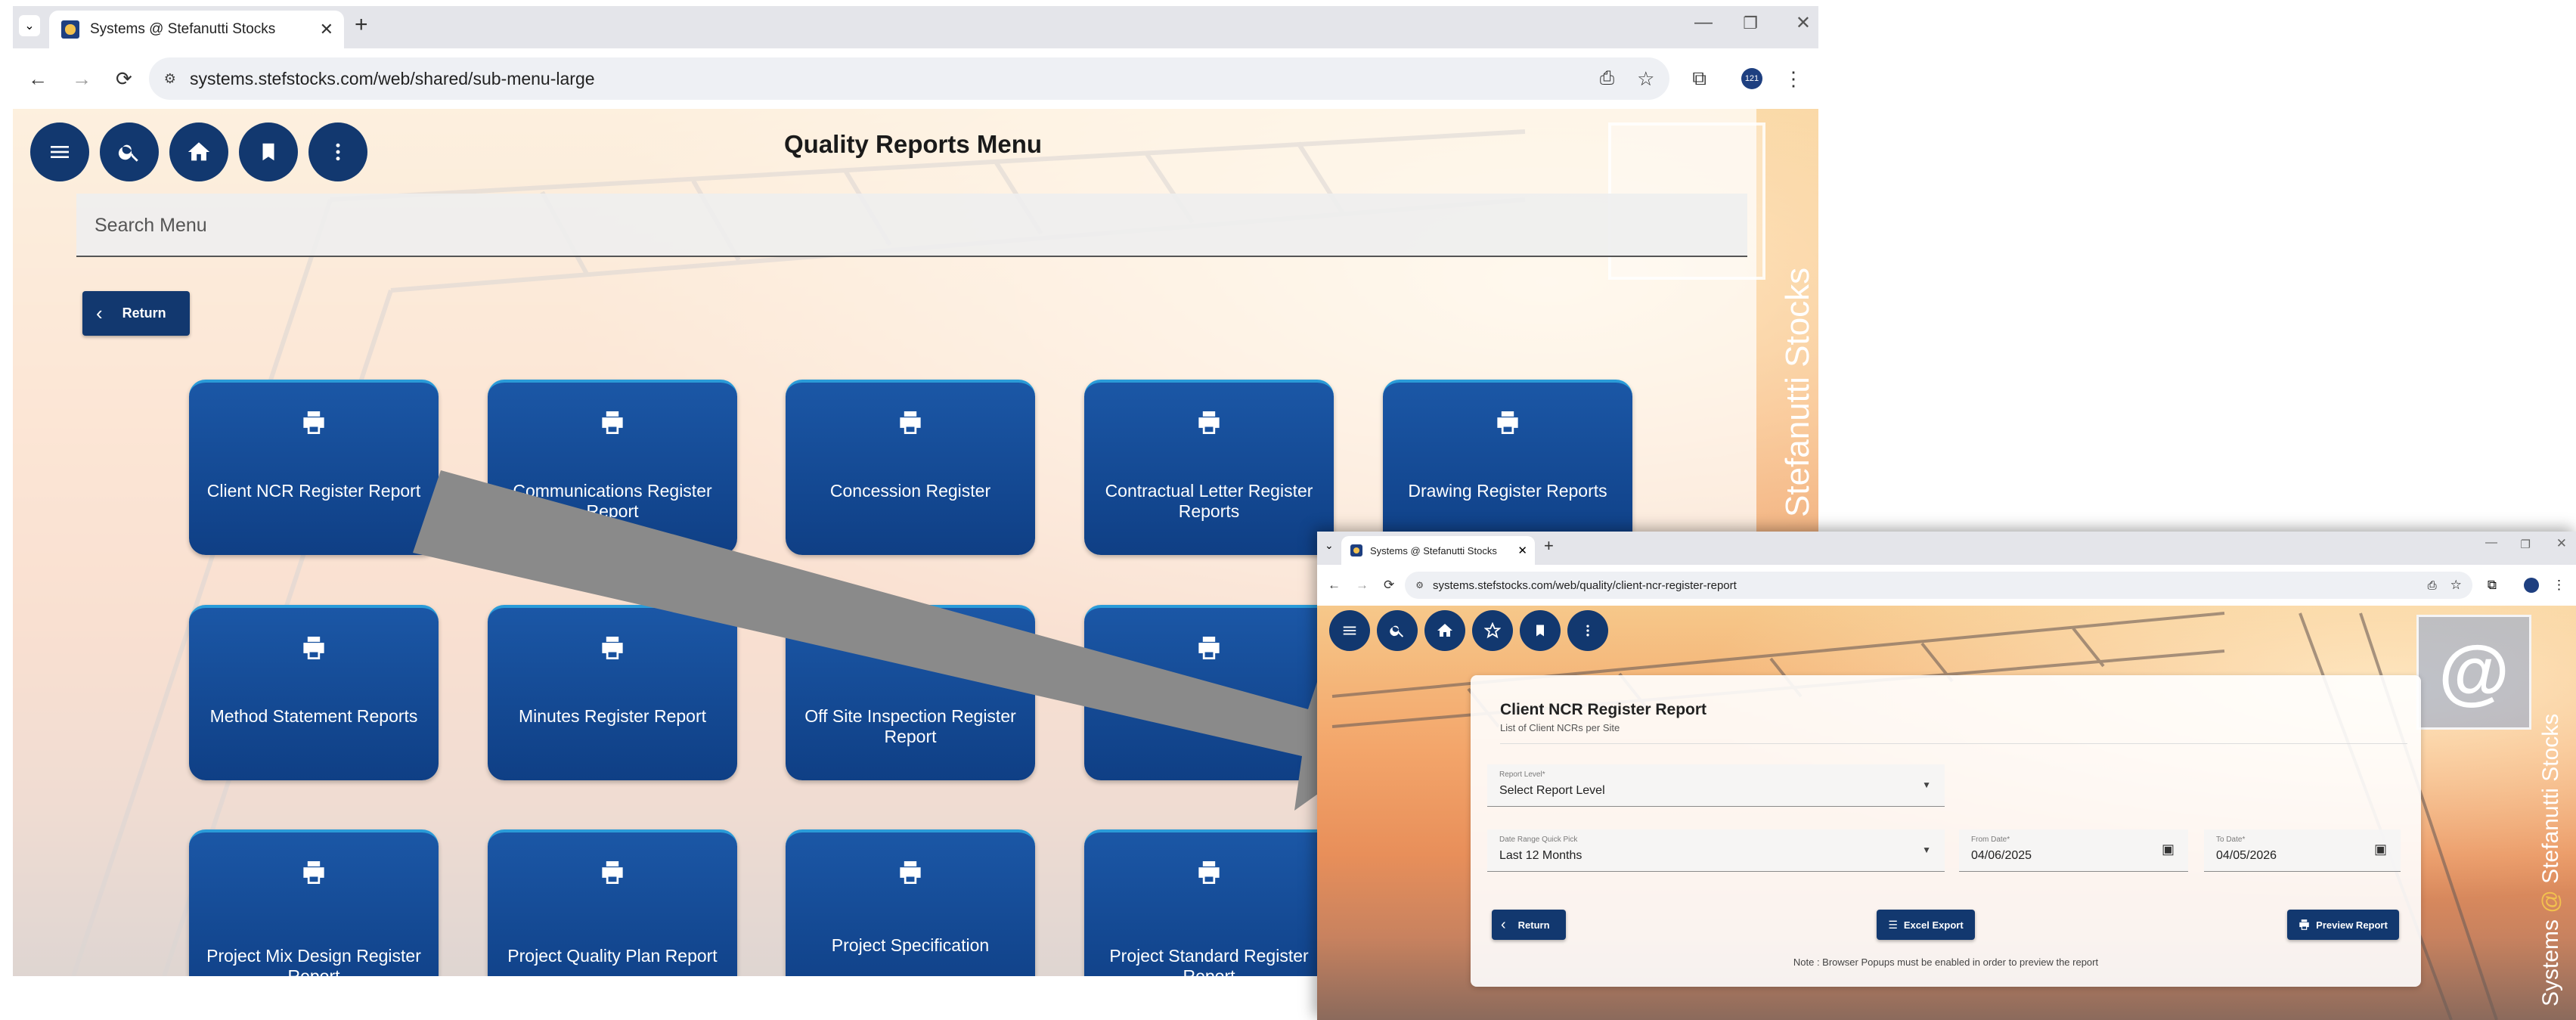  I want to click on favourite-button, so click(1492, 630).